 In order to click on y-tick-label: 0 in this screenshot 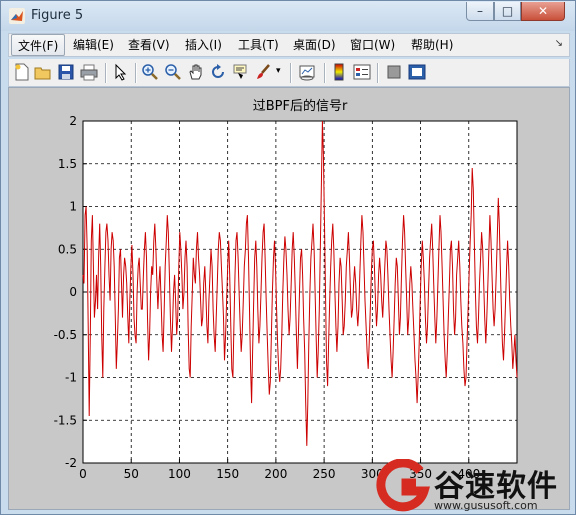, I will do `click(73, 292)`.